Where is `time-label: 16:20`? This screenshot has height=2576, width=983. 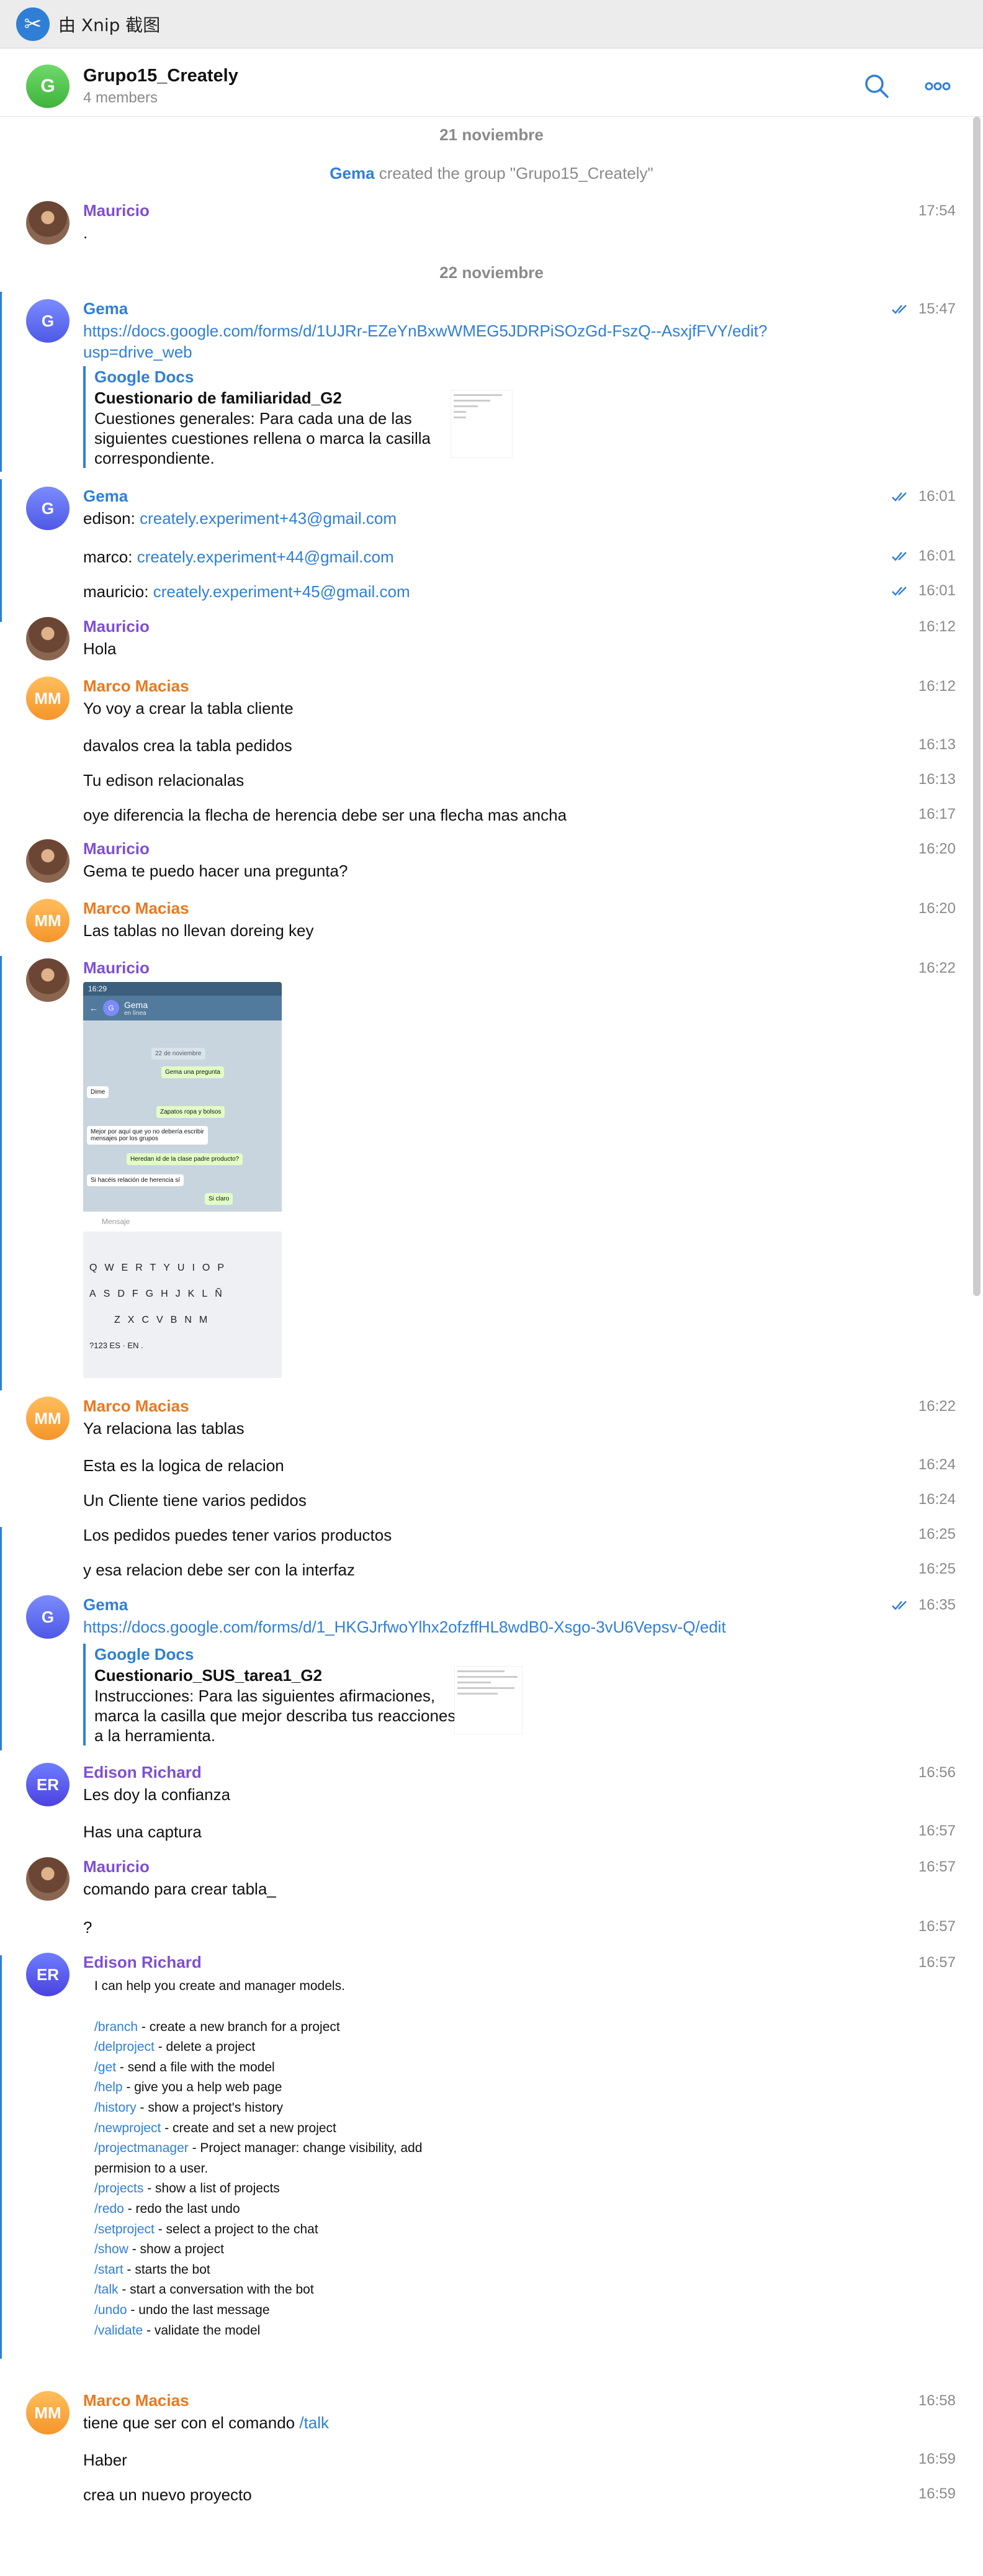
time-label: 16:20 is located at coordinates (937, 848).